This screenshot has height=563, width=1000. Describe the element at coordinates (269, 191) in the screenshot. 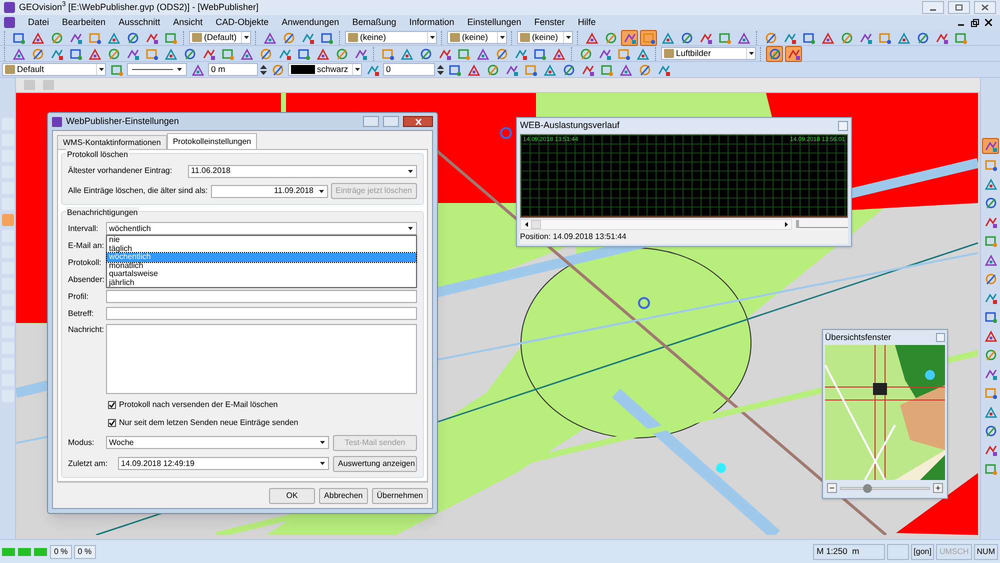

I see `date-field: 11.09.2018` at that location.